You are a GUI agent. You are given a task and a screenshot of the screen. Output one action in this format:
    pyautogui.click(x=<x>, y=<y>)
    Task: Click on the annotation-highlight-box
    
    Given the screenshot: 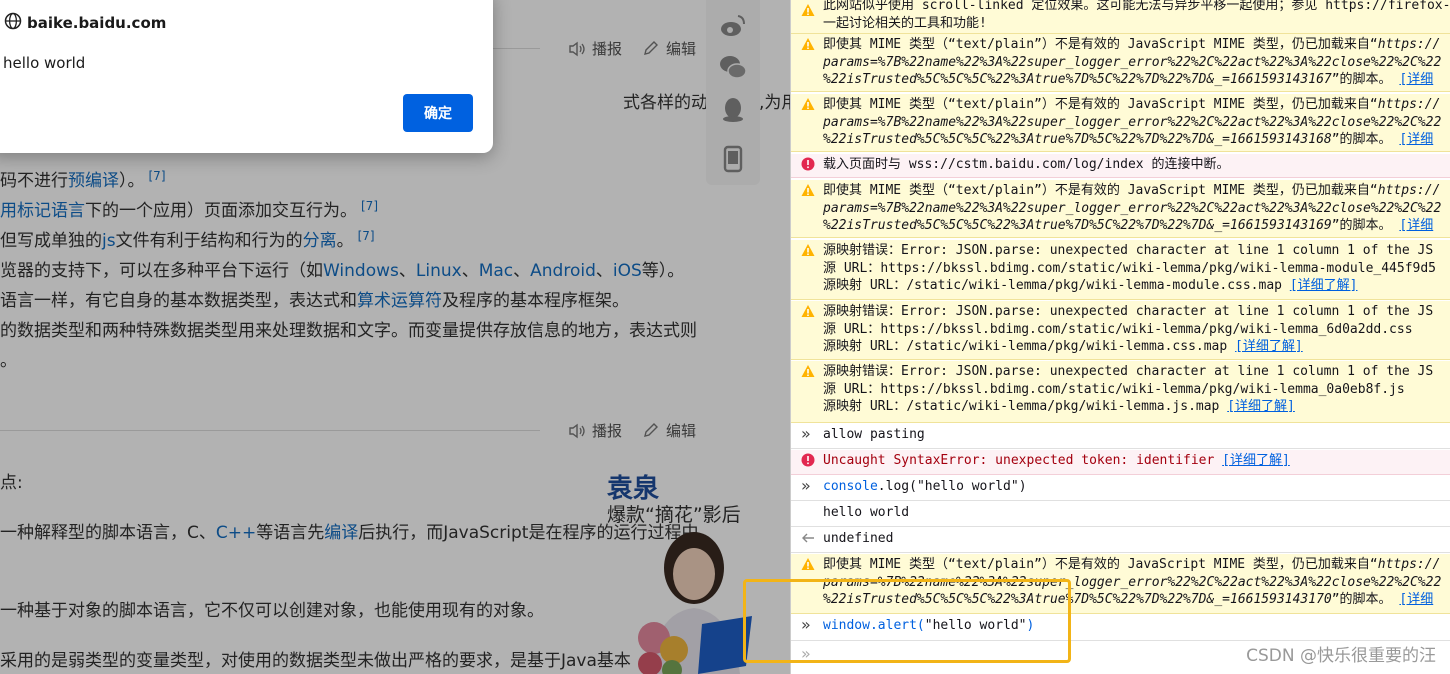 What is the action you would take?
    pyautogui.click(x=907, y=621)
    